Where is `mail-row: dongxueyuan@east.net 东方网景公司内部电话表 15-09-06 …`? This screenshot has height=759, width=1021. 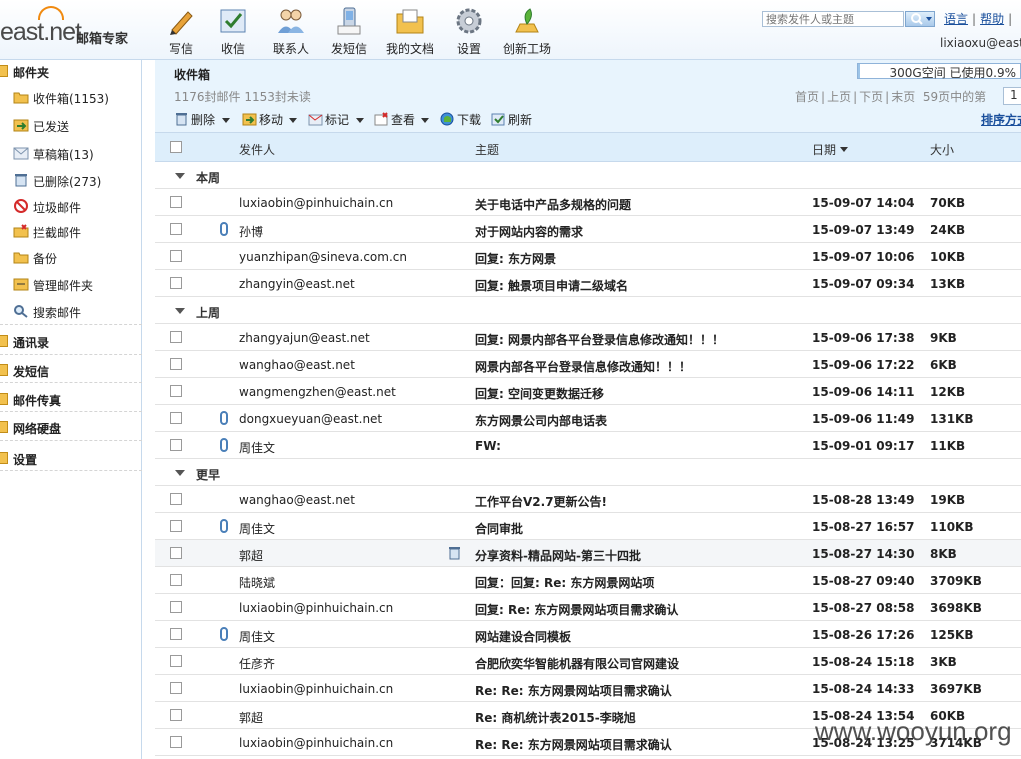
mail-row: dongxueyuan@east.net 东方网景公司内部电话表 15-09-06 … is located at coordinates (588, 418).